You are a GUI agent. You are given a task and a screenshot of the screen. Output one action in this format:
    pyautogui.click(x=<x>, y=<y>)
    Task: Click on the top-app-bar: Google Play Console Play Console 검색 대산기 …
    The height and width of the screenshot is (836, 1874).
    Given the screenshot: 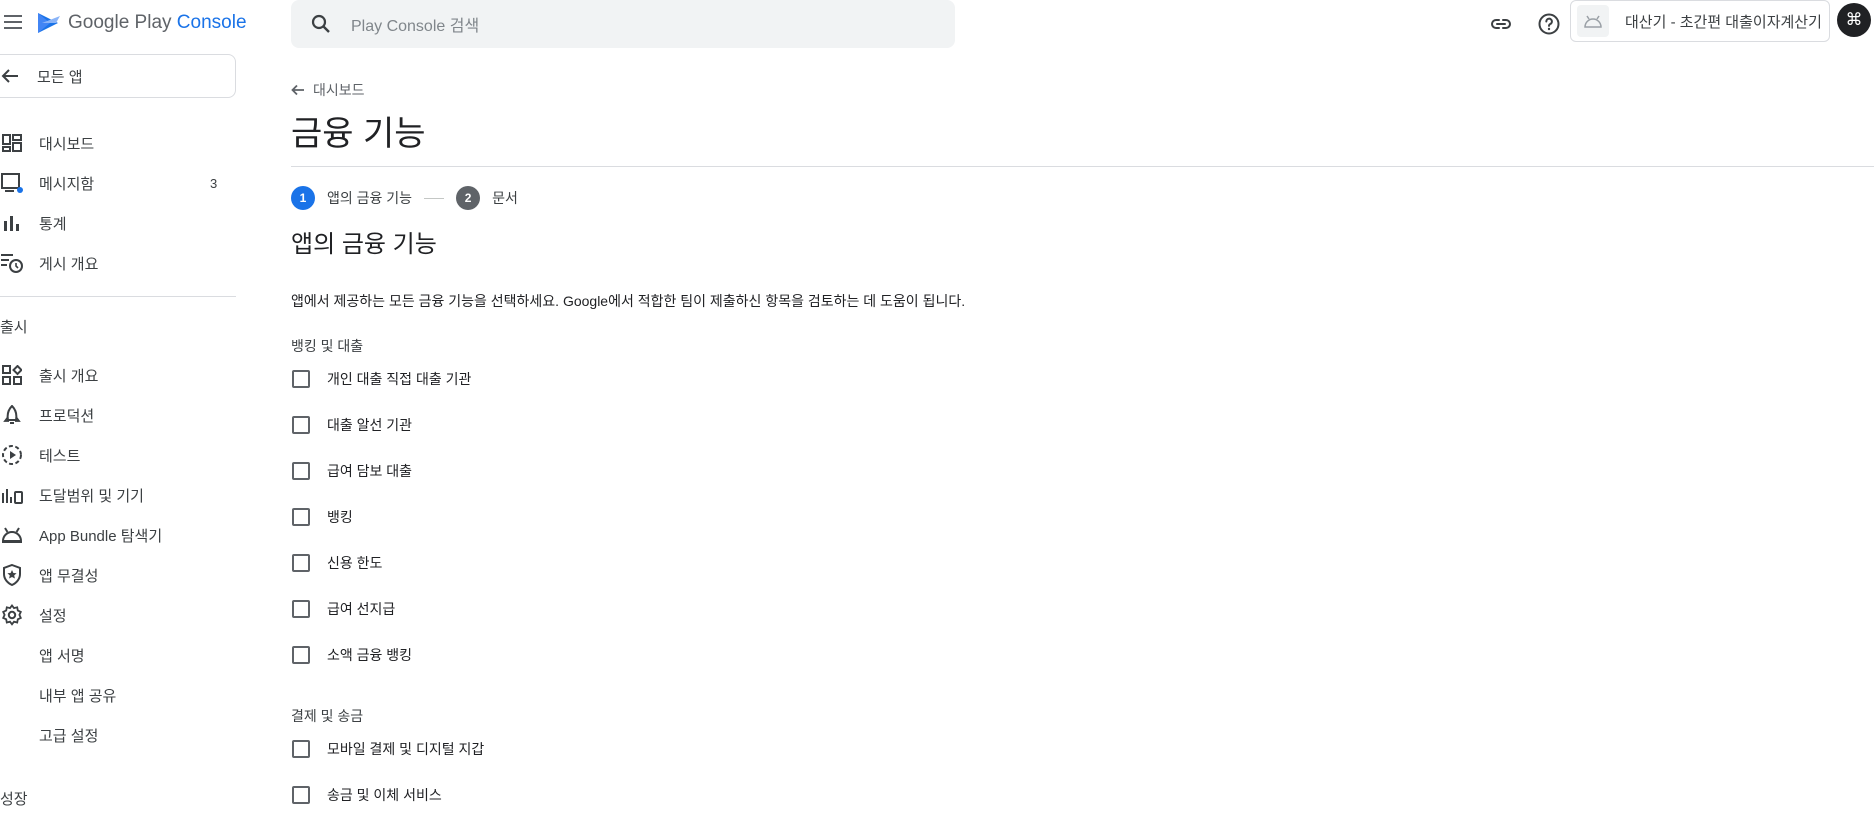 What is the action you would take?
    pyautogui.click(x=937, y=24)
    